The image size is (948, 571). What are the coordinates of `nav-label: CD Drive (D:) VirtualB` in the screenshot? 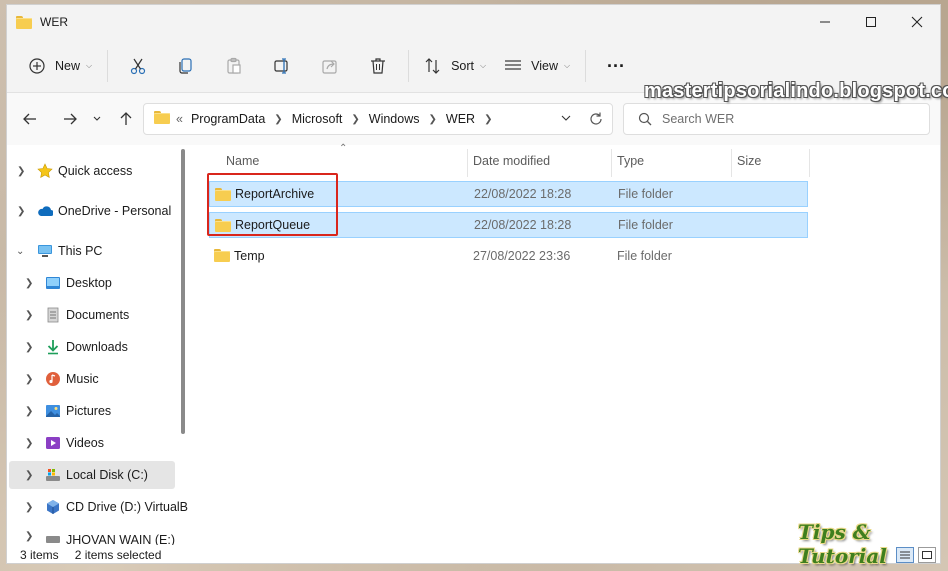 It's located at (127, 507).